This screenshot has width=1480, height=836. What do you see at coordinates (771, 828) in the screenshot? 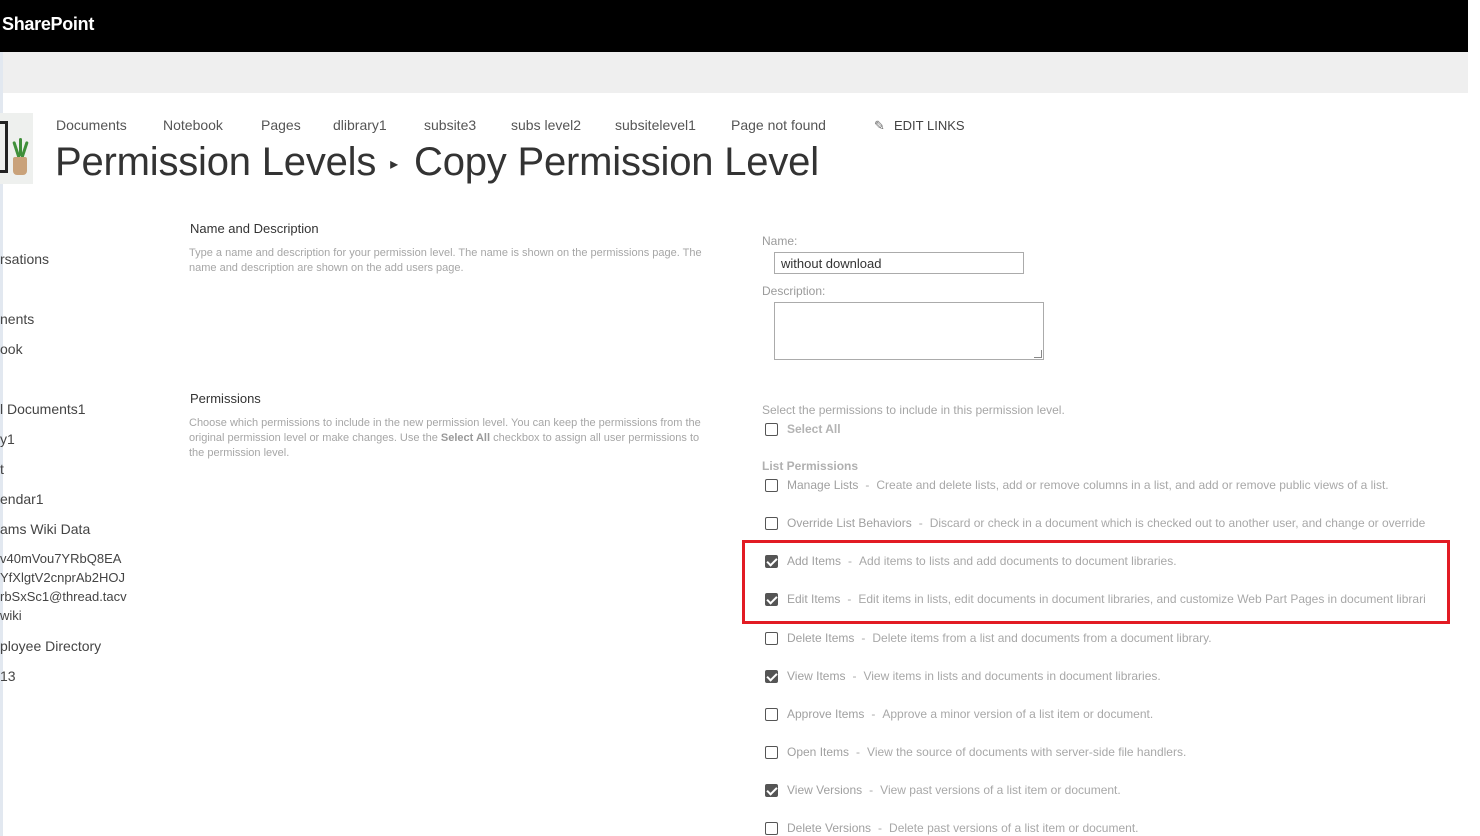
I see `delete-versions-checkbox` at bounding box center [771, 828].